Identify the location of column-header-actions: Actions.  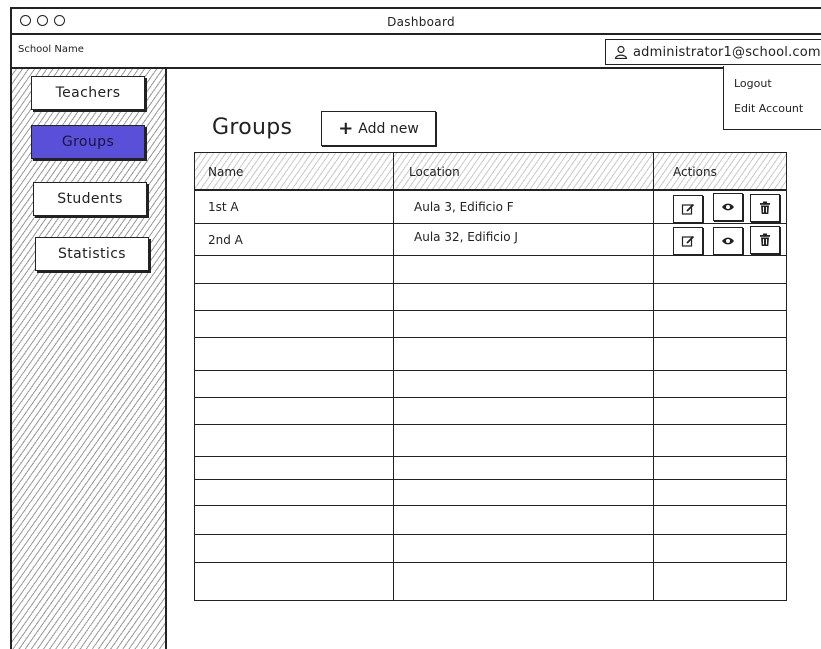
(695, 172).